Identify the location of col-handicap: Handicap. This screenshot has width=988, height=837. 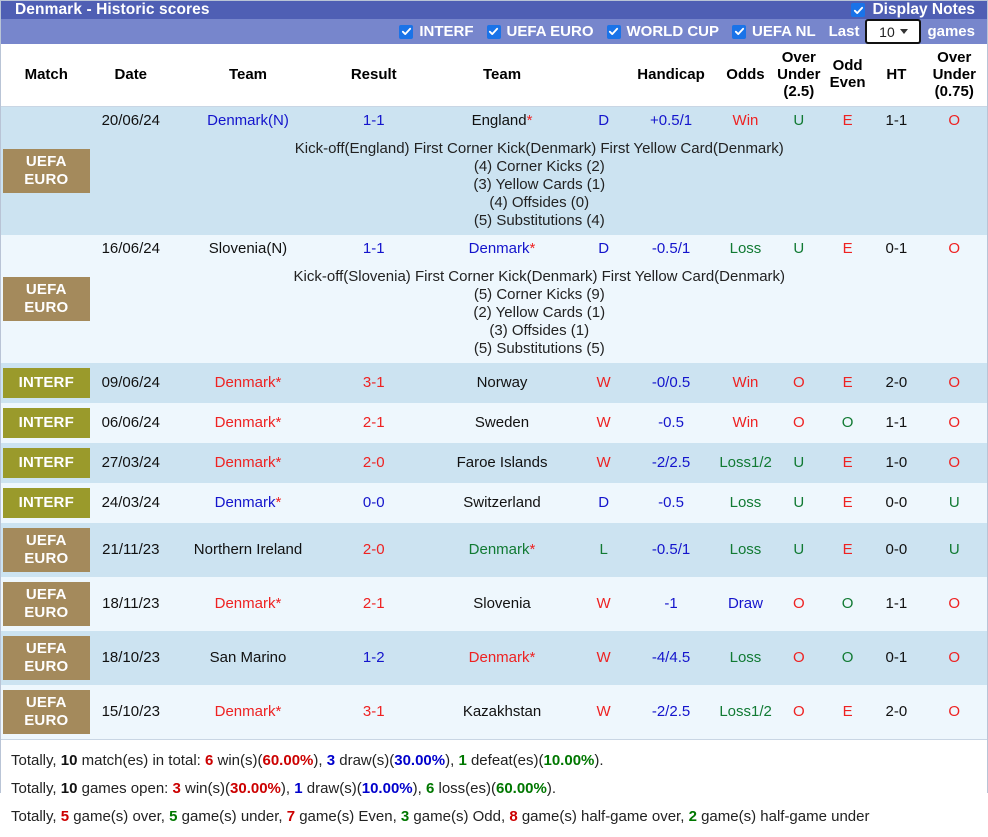
(671, 76).